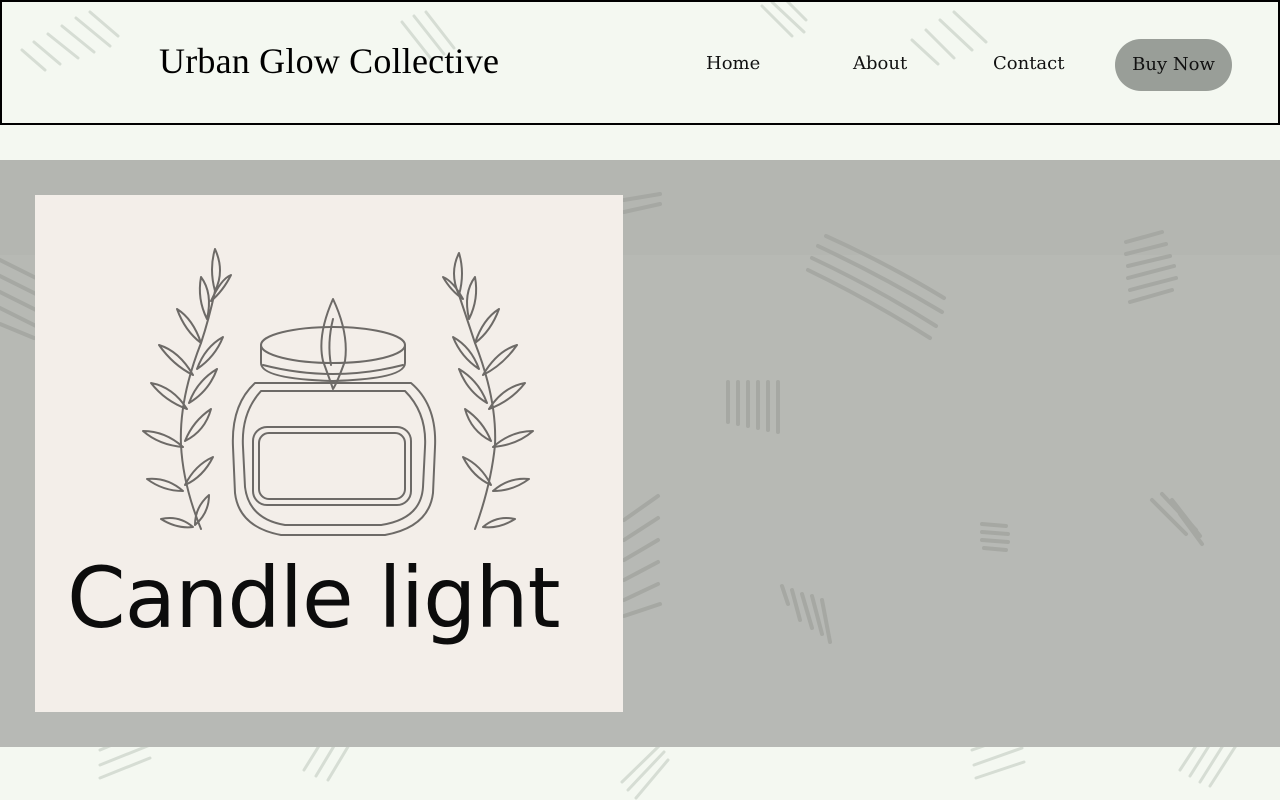  I want to click on nav-home-link: Home, so click(733, 63).